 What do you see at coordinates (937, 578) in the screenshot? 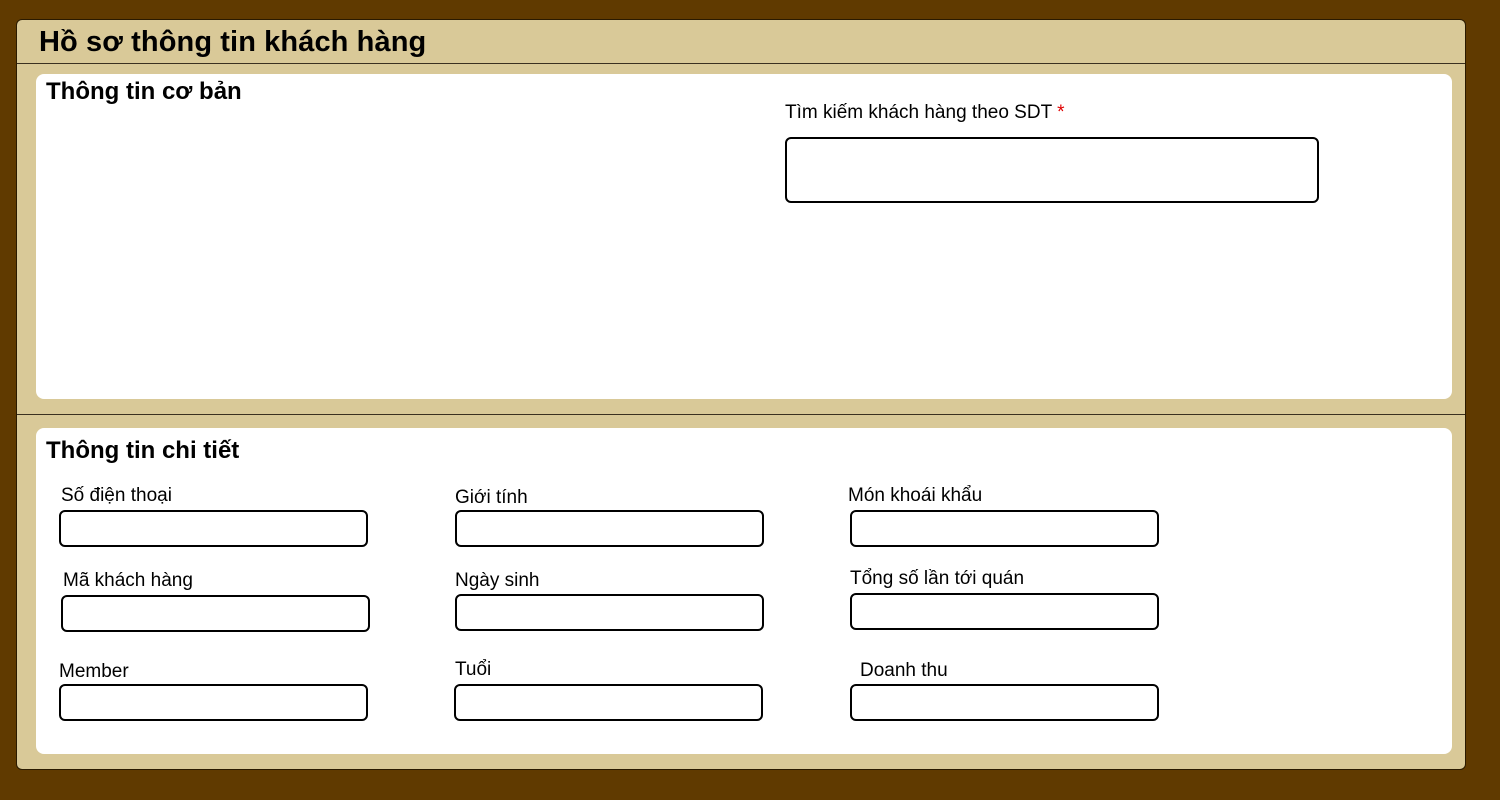
I see `visit-count-label: Tổng số lần tới quán` at bounding box center [937, 578].